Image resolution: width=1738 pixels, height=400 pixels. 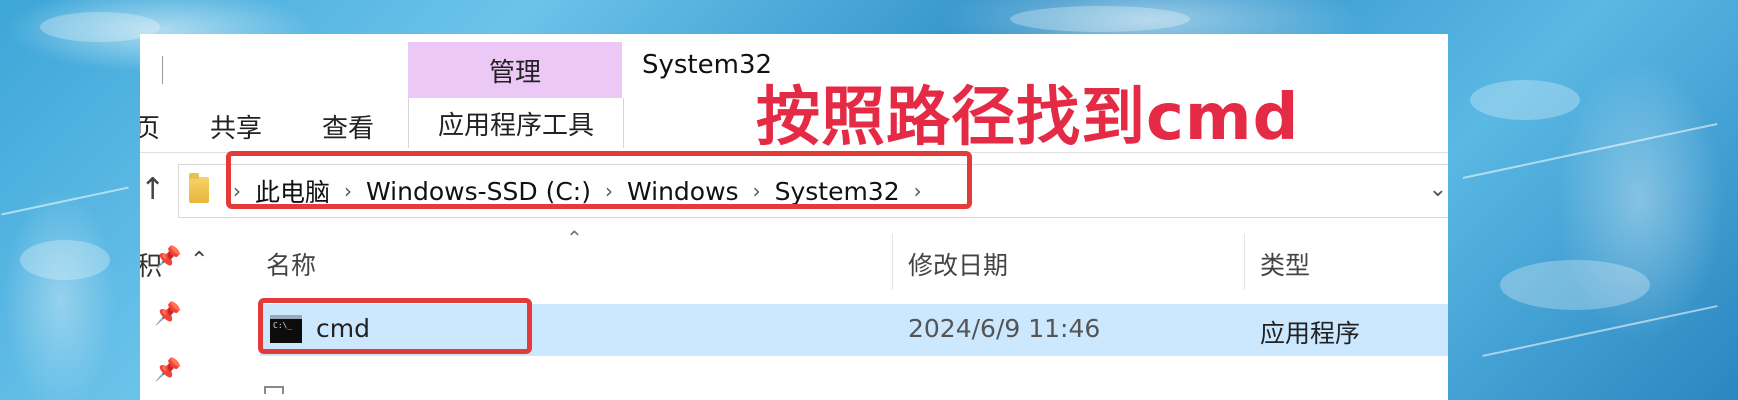 What do you see at coordinates (1310, 333) in the screenshot?
I see `file-type: 应用程序` at bounding box center [1310, 333].